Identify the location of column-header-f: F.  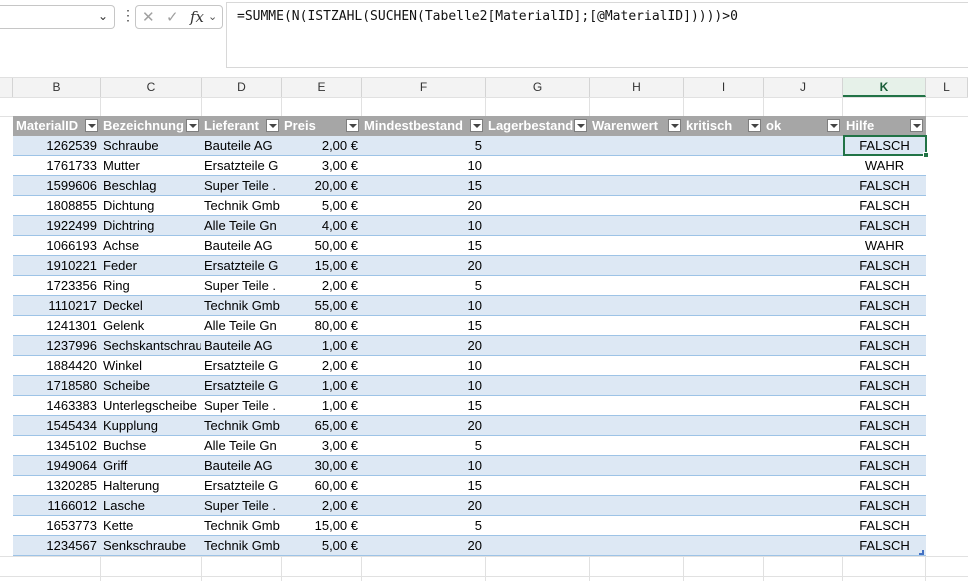
(424, 87).